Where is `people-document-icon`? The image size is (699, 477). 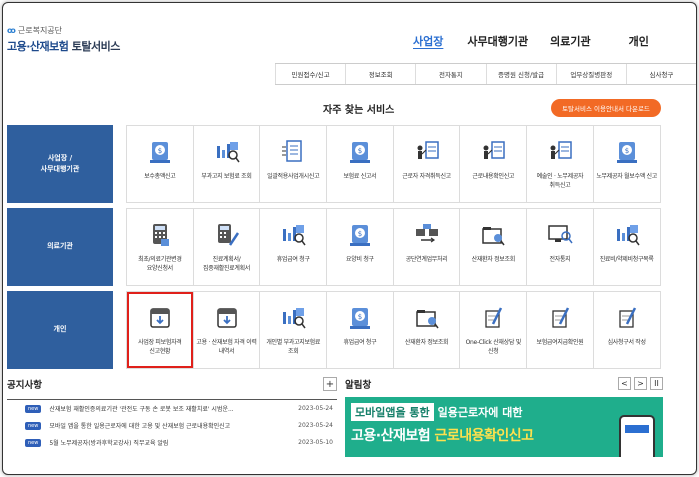 people-document-icon is located at coordinates (560, 152).